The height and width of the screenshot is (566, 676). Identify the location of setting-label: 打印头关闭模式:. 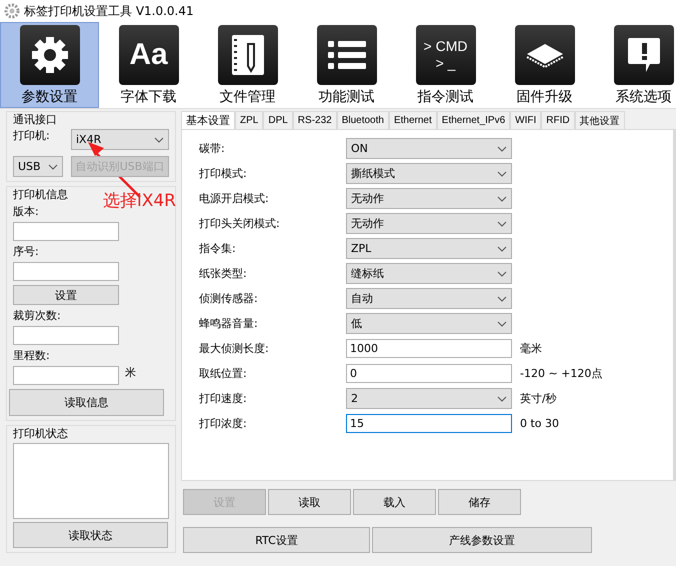
(240, 223).